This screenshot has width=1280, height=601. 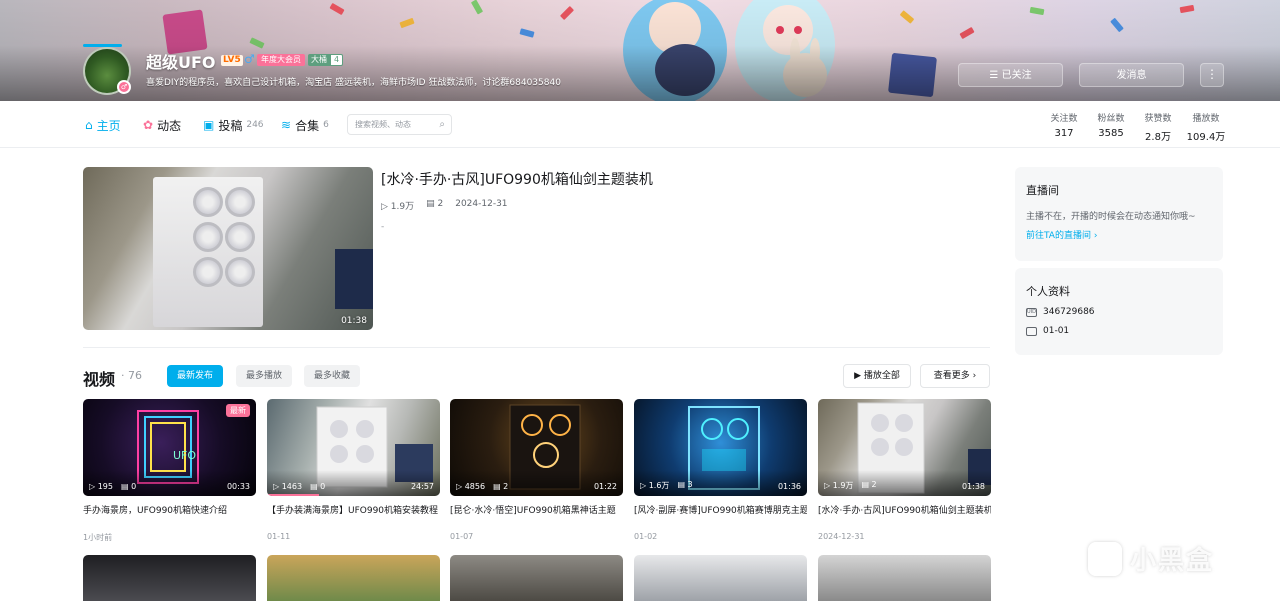 What do you see at coordinates (293, 495) in the screenshot?
I see `watch-progress-bar` at bounding box center [293, 495].